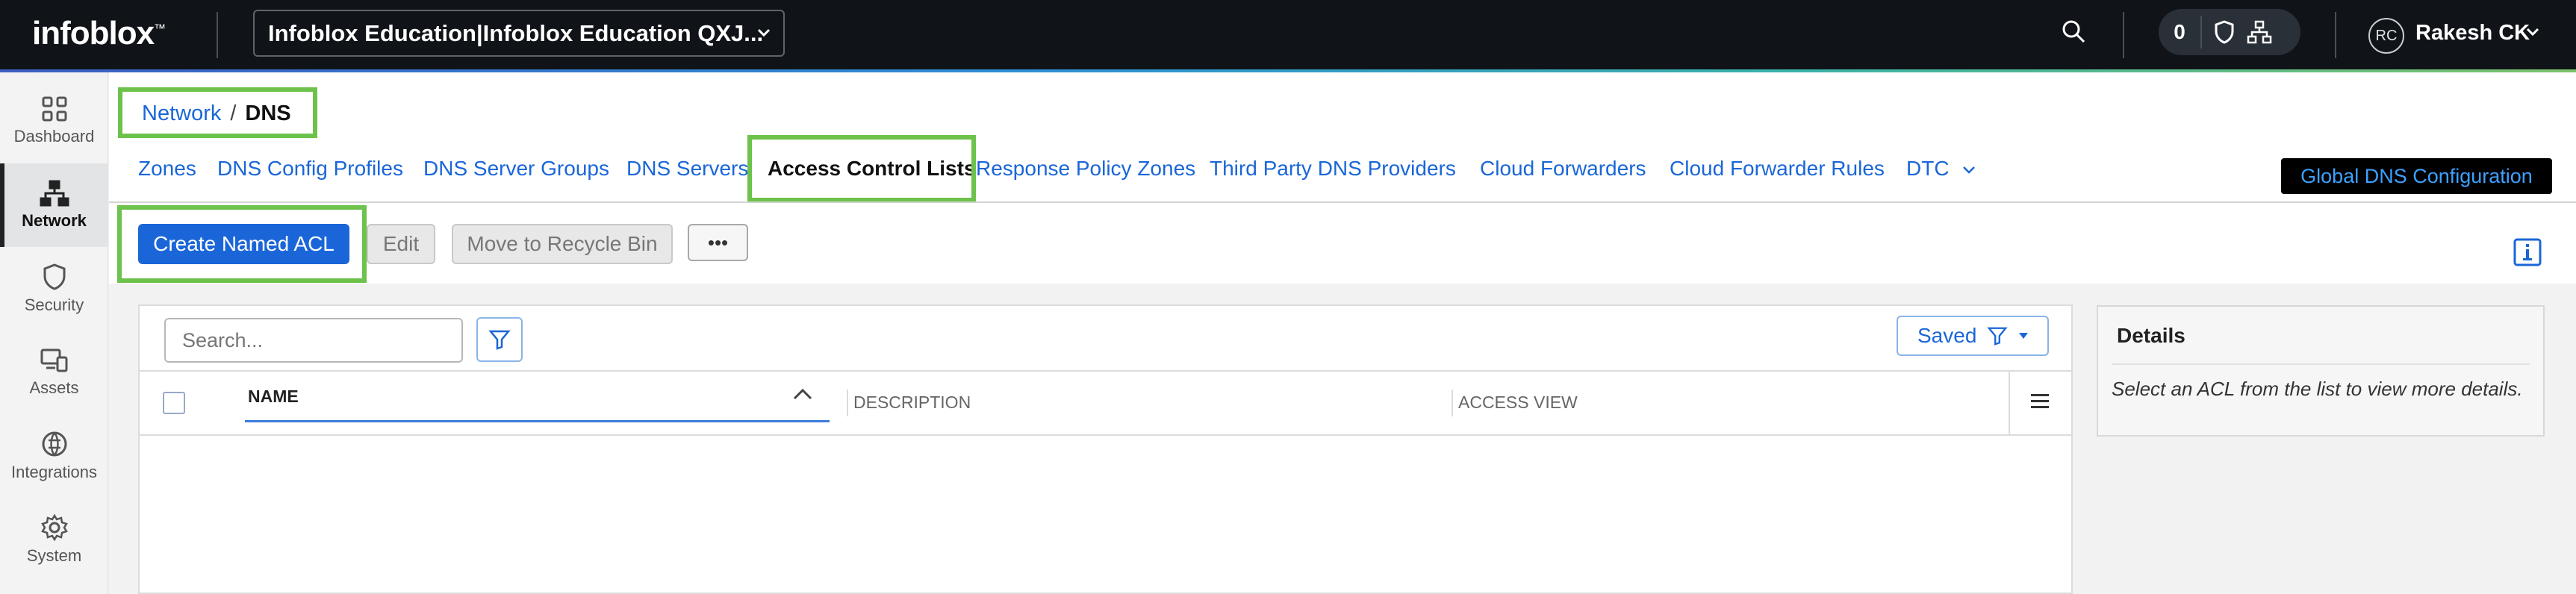 This screenshot has width=2576, height=594. Describe the element at coordinates (2073, 31) in the screenshot. I see `search-icon` at that location.